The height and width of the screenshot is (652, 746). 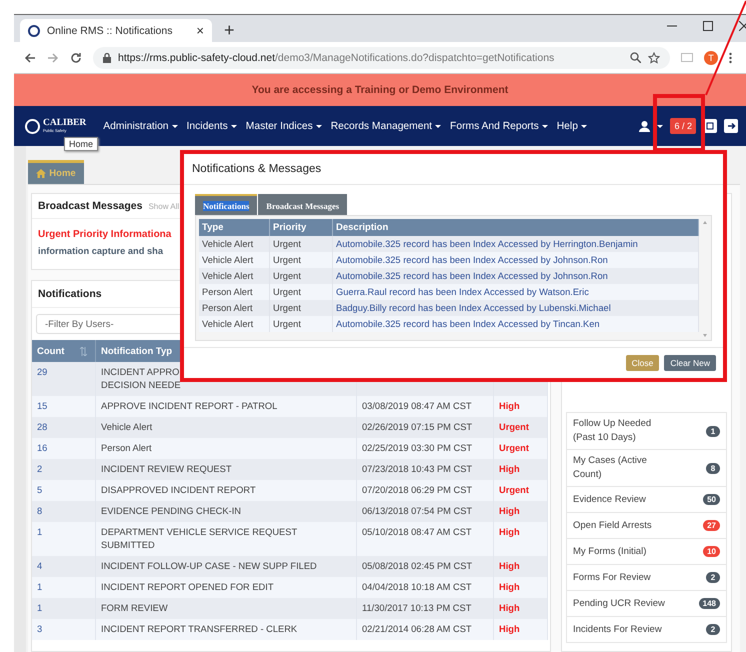 What do you see at coordinates (90, 206) in the screenshot?
I see `panel-title: Broadcast Messages` at bounding box center [90, 206].